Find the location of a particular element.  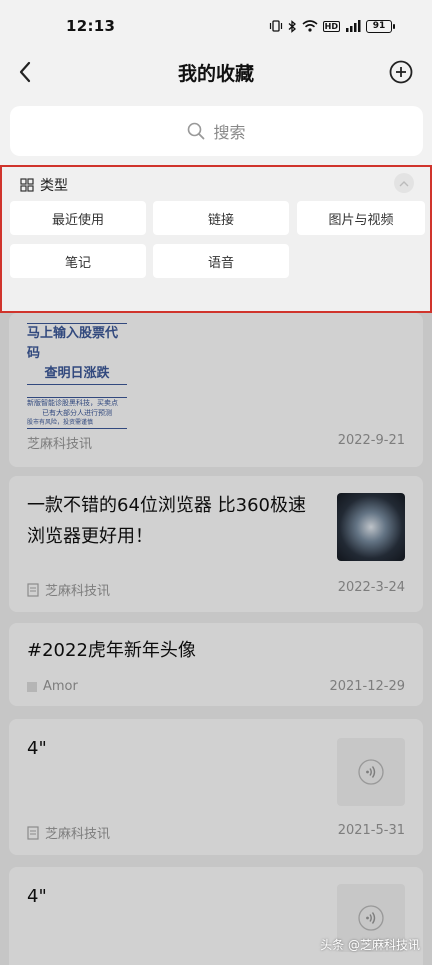

chevron-up-icon is located at coordinates (404, 183).